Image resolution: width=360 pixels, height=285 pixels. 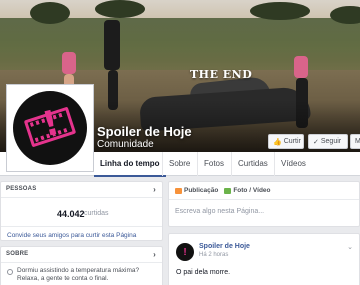 What do you see at coordinates (81, 255) in the screenshot?
I see `about-card-header: SOBRE ›` at bounding box center [81, 255].